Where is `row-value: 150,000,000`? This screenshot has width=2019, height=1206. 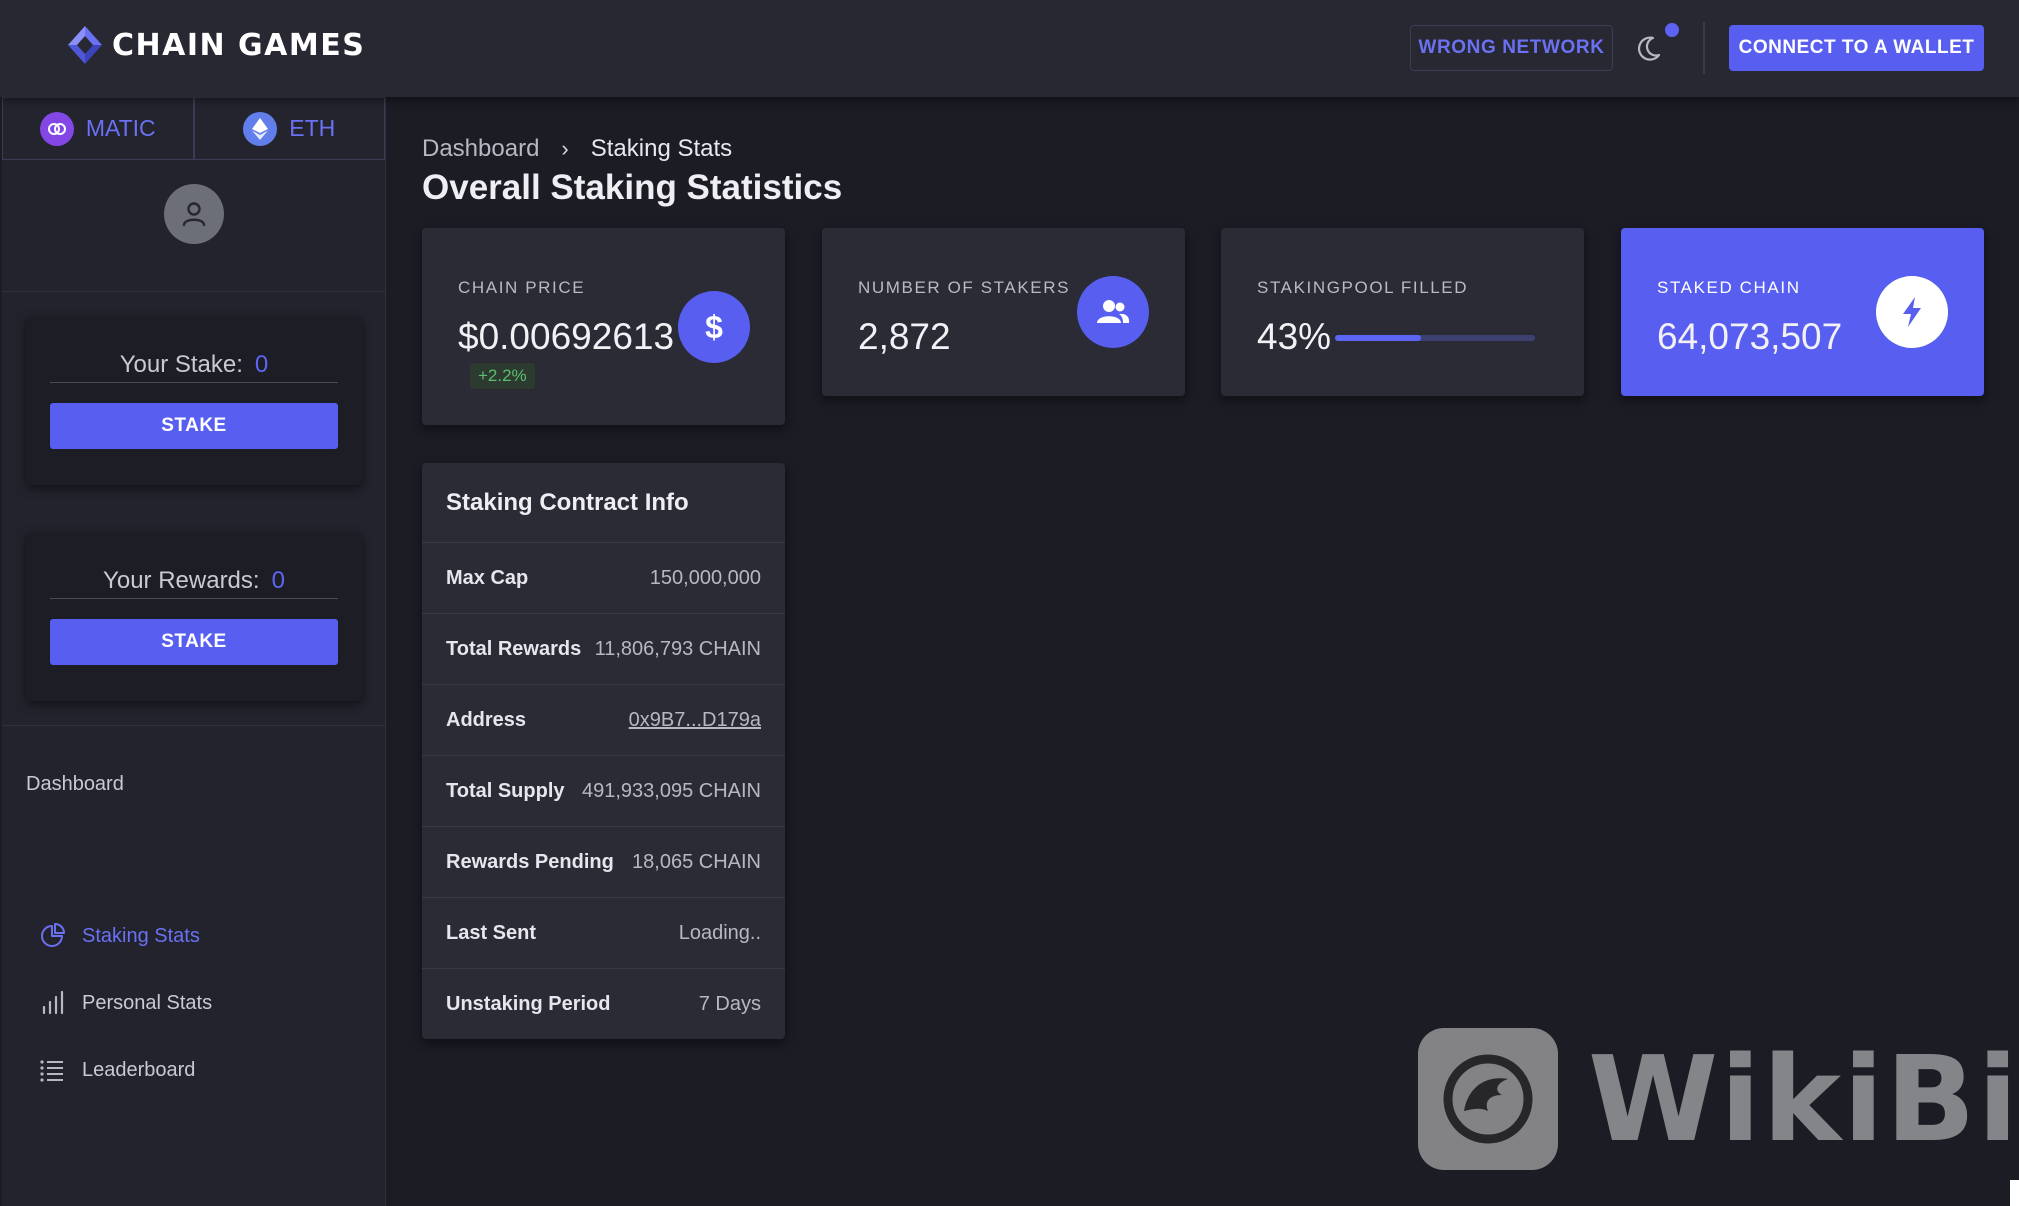
row-value: 150,000,000 is located at coordinates (705, 577).